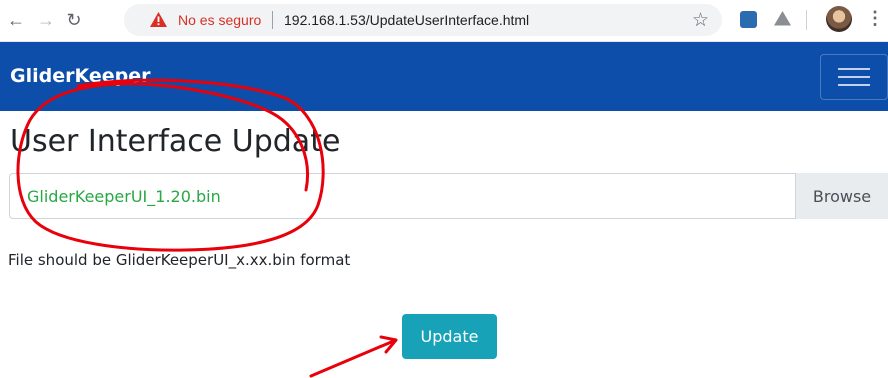 This screenshot has height=378, width=888. I want to click on omnibox-divider, so click(272, 20).